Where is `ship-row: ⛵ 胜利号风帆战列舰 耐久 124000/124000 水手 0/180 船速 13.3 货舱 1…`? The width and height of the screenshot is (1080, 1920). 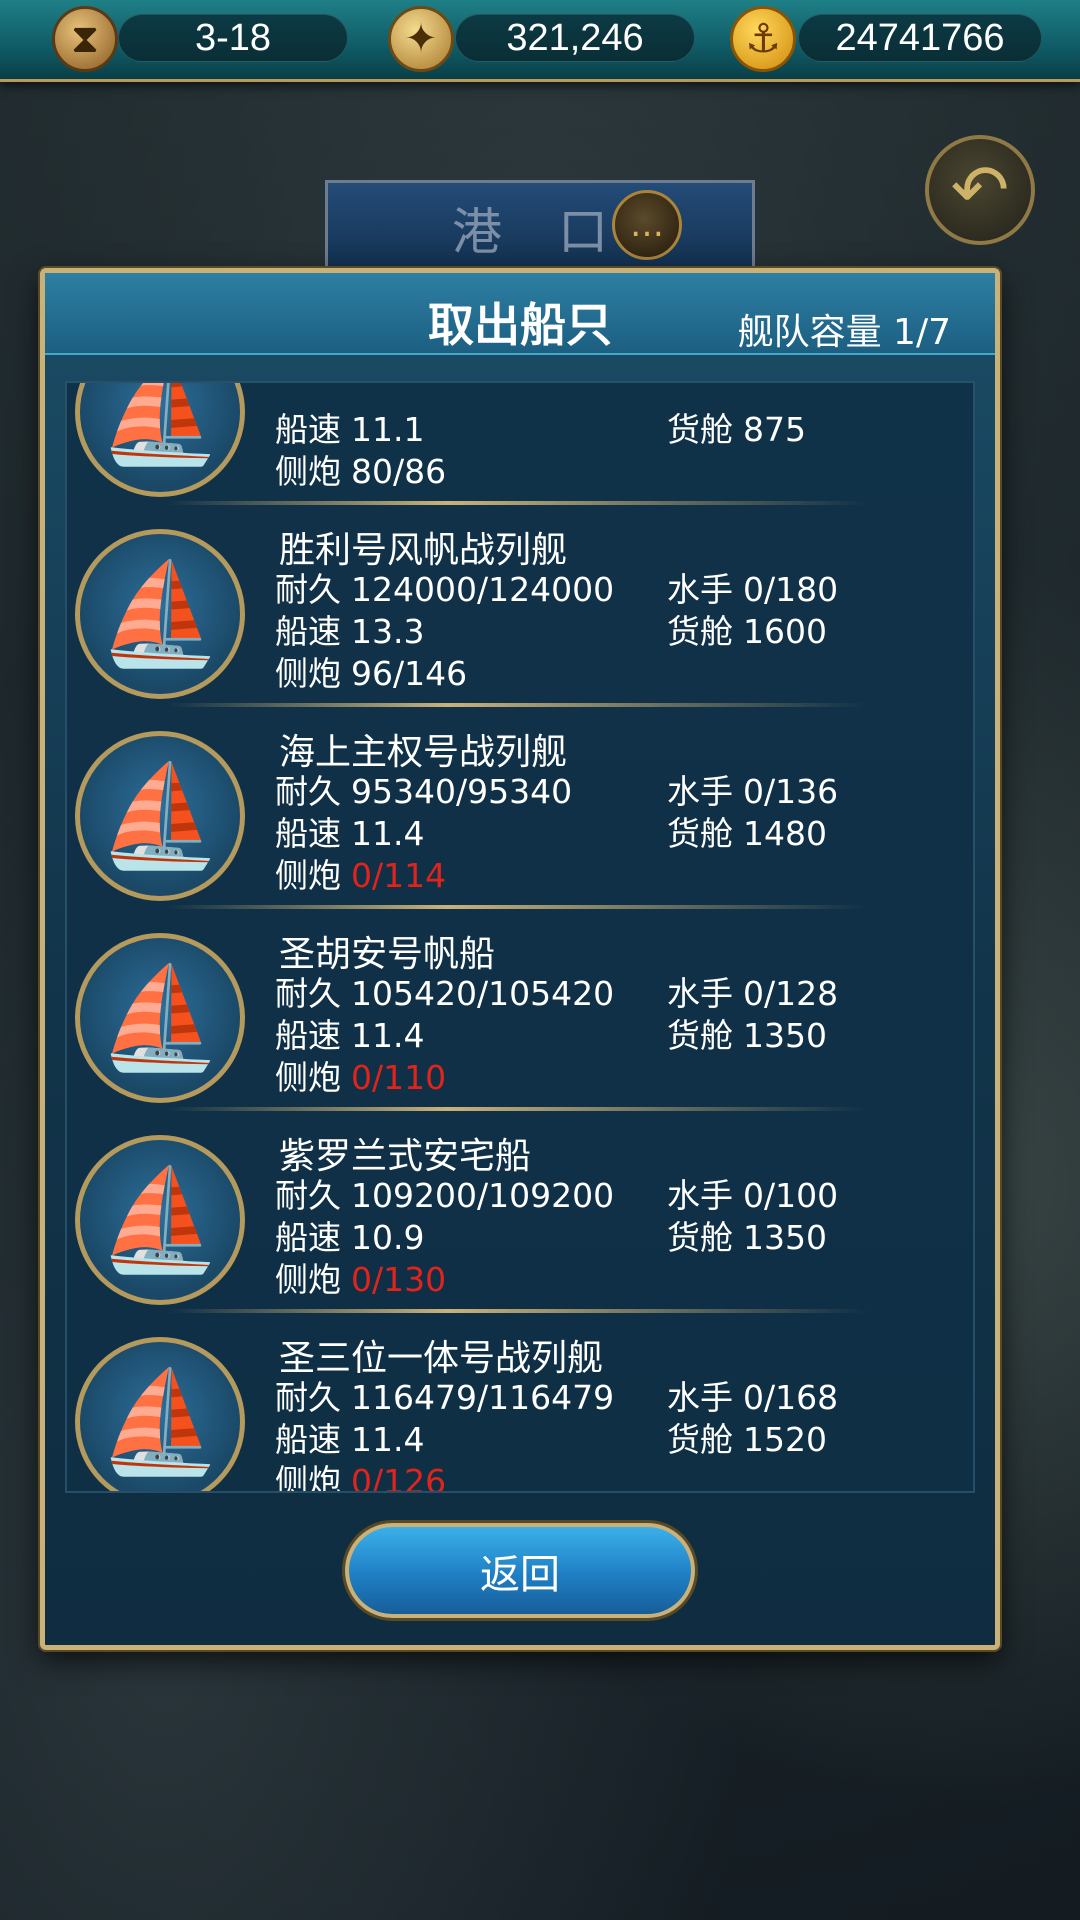
ship-row: ⛵ 胜利号风帆战列舰 耐久 124000/124000 水手 0/180 船速 13.3 货舱 1… is located at coordinates (520, 606).